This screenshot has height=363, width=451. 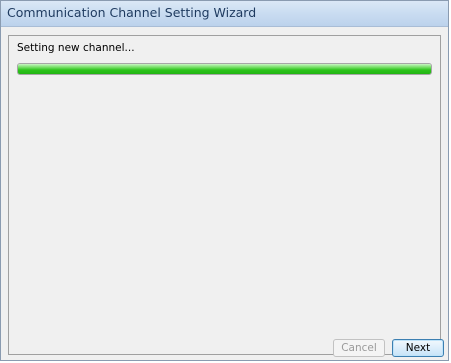 I want to click on progress-bar-fill, so click(x=224, y=69).